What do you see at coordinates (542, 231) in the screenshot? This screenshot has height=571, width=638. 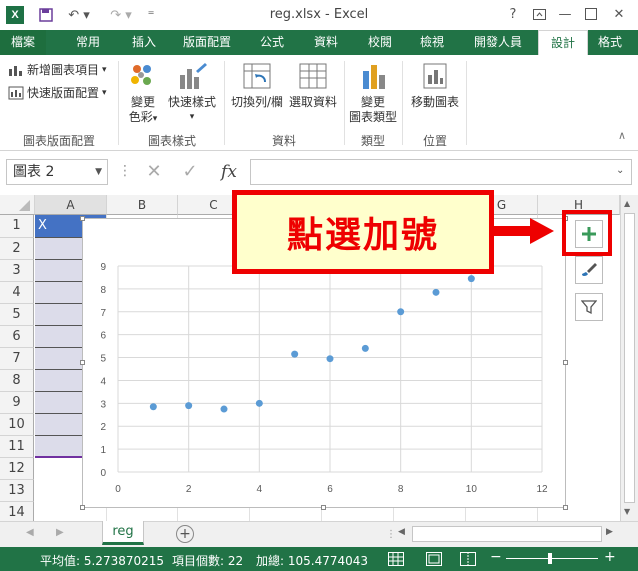 I see `callout-arrow-head` at bounding box center [542, 231].